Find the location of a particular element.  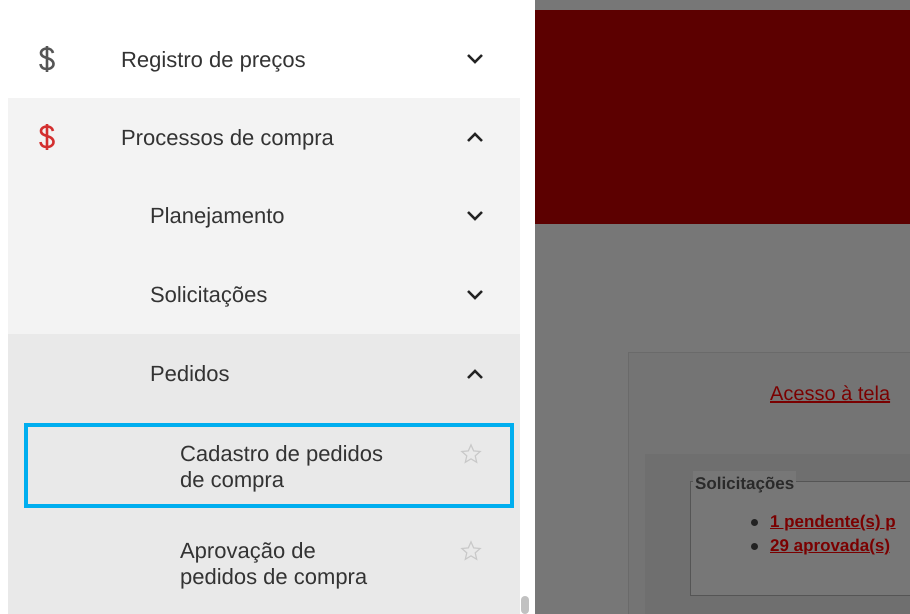

menu-link: Aprovação de pedidos de compra is located at coordinates (269, 562).